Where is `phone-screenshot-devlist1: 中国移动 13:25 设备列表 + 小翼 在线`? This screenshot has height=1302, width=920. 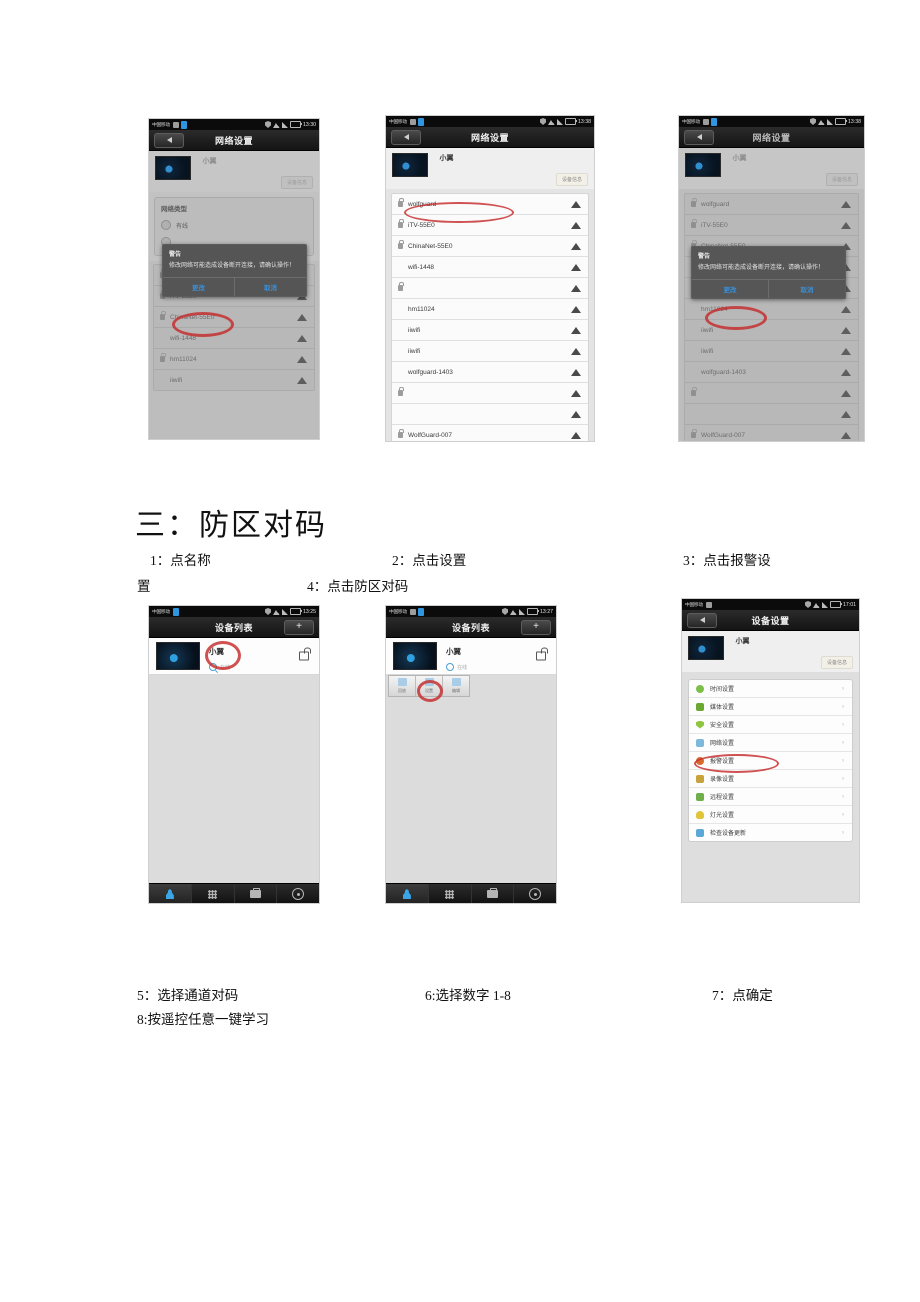 phone-screenshot-devlist1: 中国移动 13:25 设备列表 + 小翼 在线 is located at coordinates (234, 754).